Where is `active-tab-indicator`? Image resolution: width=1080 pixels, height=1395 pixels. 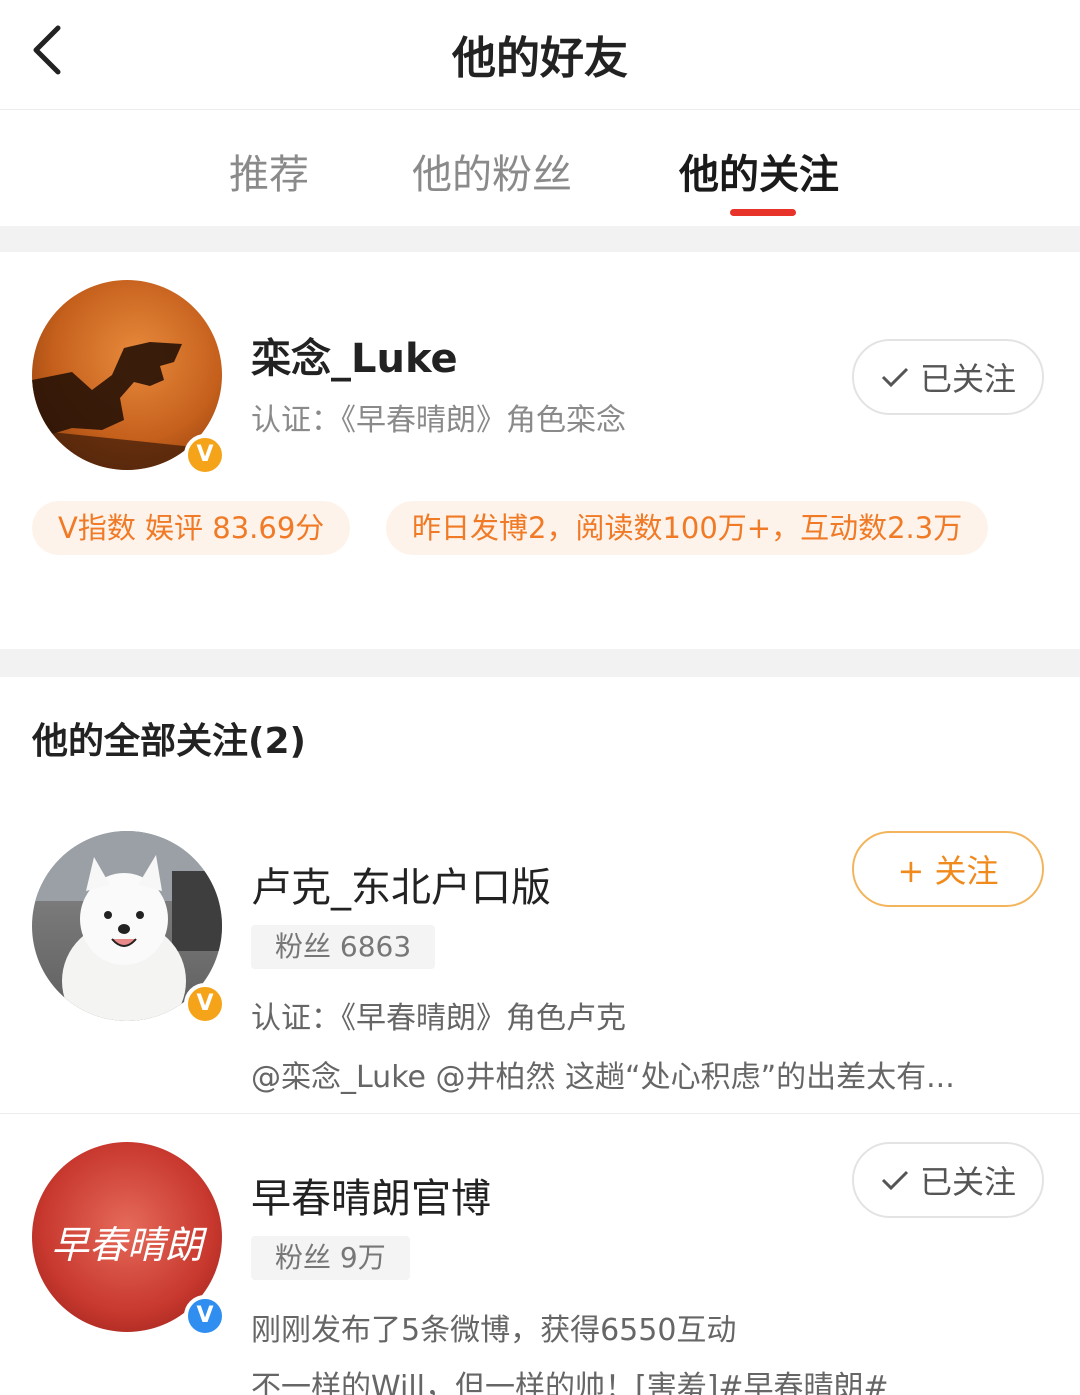
active-tab-indicator is located at coordinates (763, 212).